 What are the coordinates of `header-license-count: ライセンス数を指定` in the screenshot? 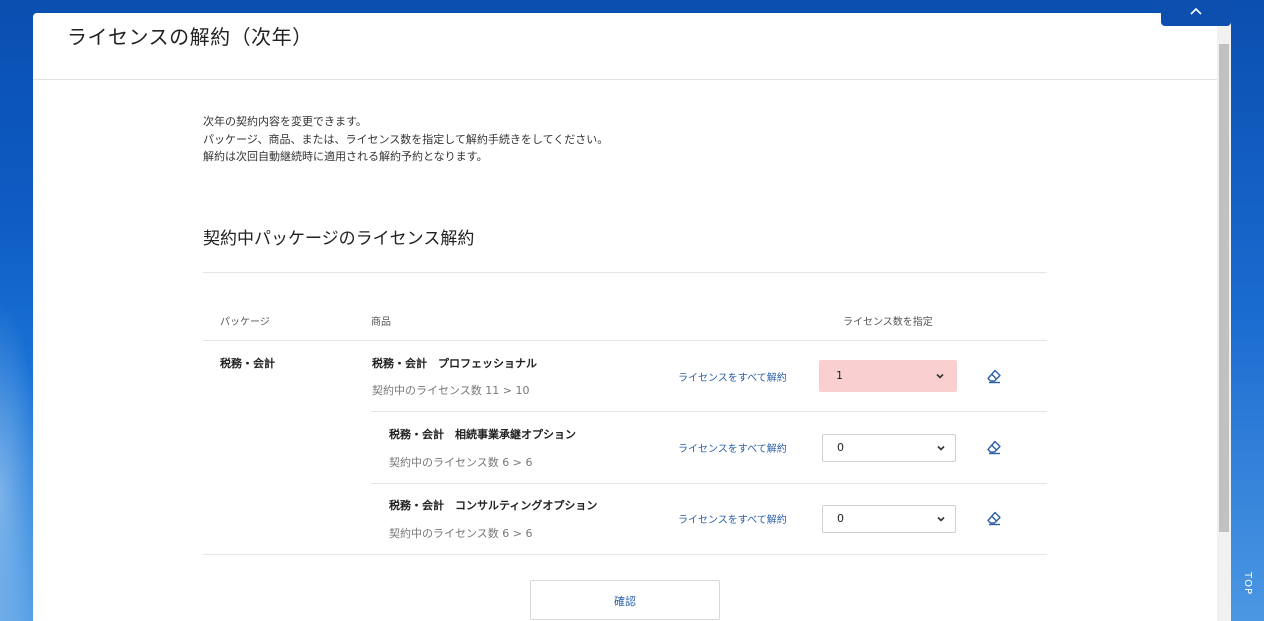 It's located at (888, 322).